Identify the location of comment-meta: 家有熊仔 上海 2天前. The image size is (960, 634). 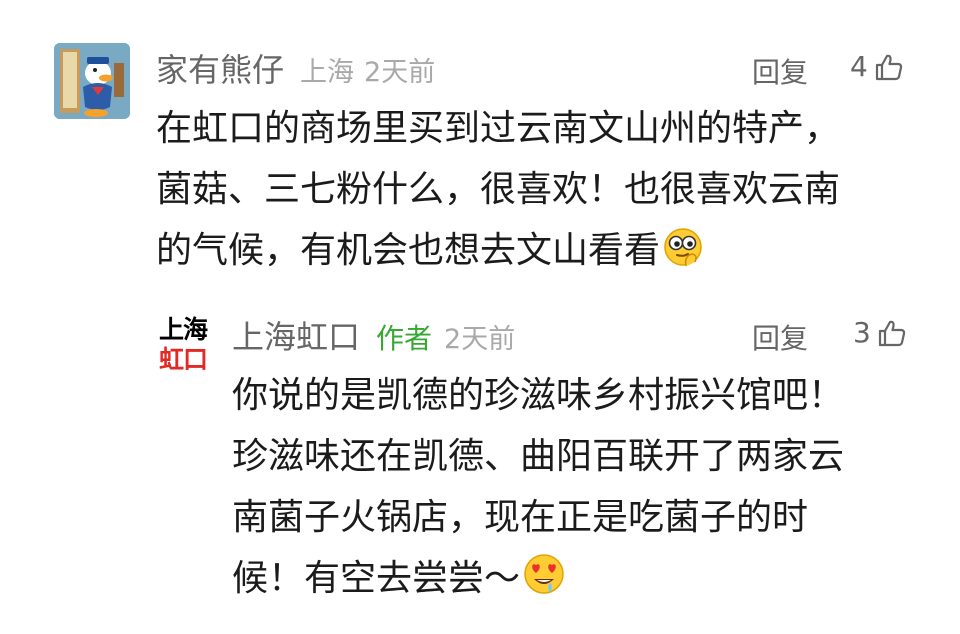
(295, 68).